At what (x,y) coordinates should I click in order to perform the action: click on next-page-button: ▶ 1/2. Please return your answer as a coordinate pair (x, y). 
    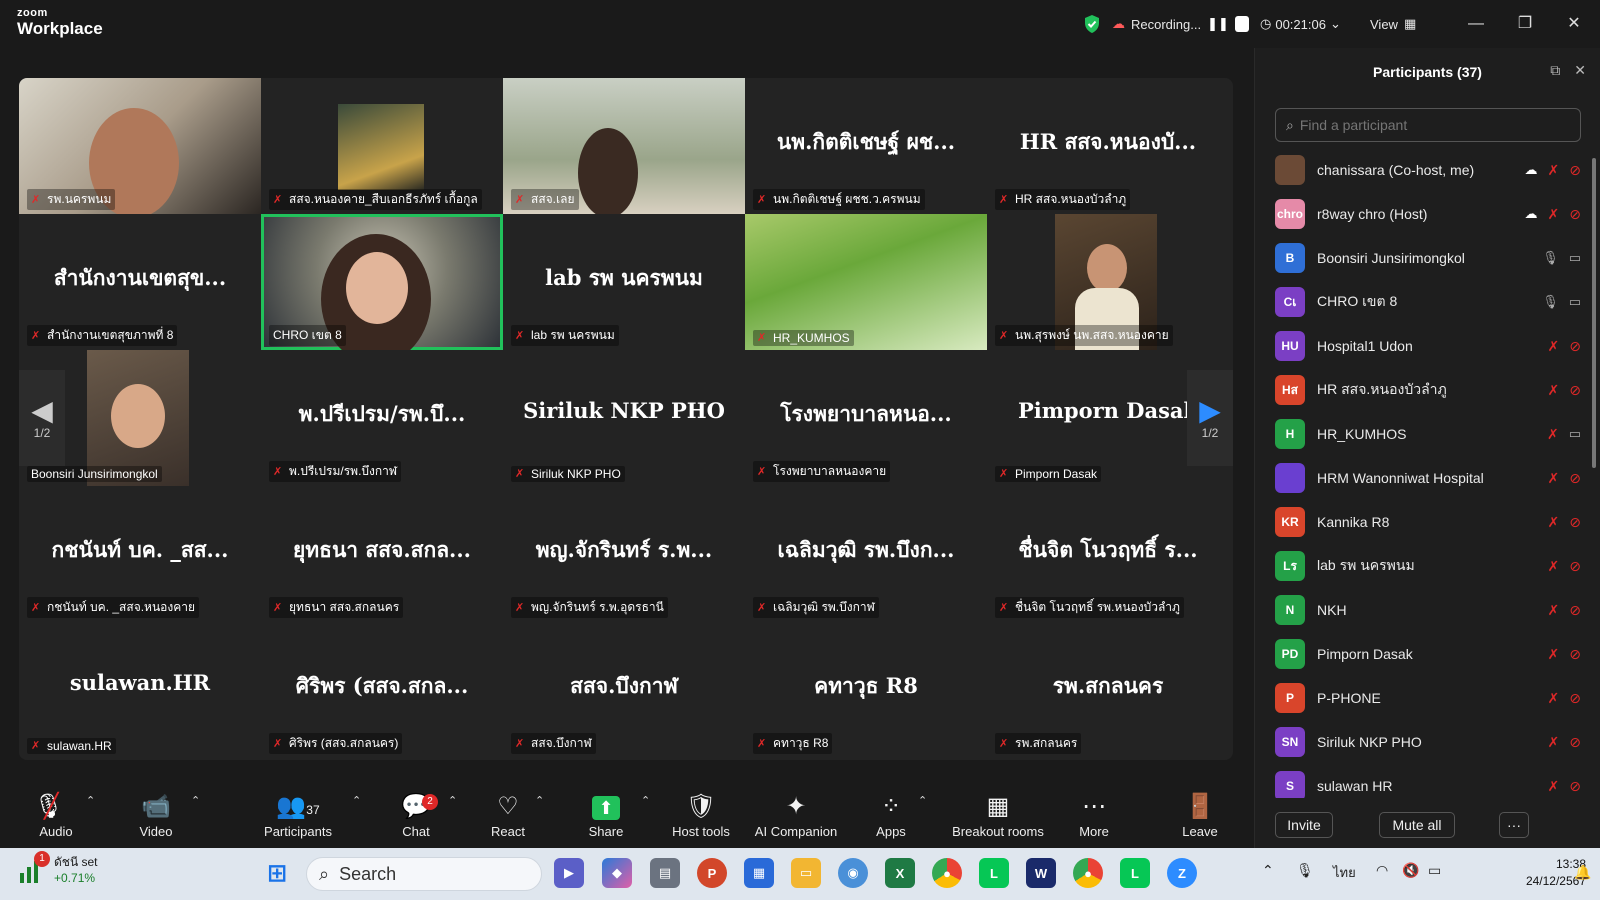
    Looking at the image, I should click on (1210, 418).